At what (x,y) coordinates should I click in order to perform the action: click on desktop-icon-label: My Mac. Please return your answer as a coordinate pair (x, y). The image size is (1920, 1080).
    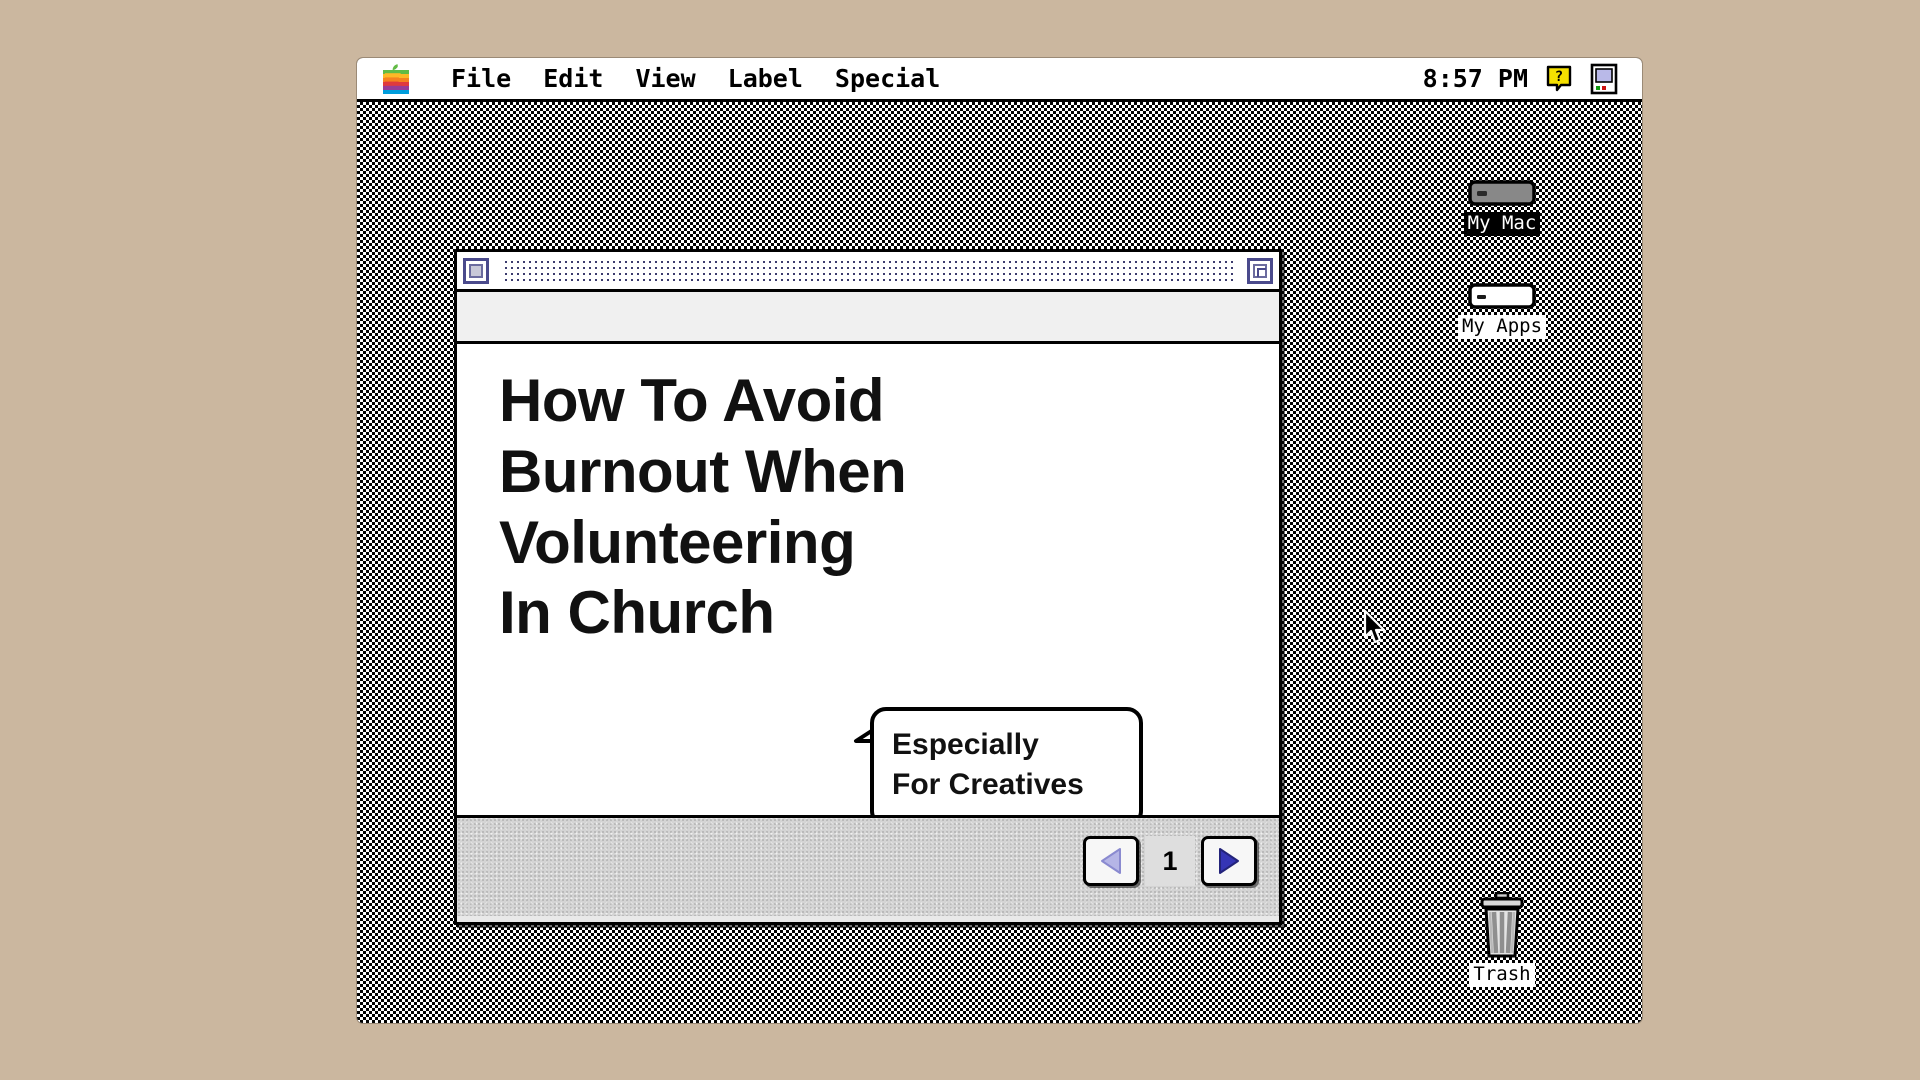
    Looking at the image, I should click on (1502, 224).